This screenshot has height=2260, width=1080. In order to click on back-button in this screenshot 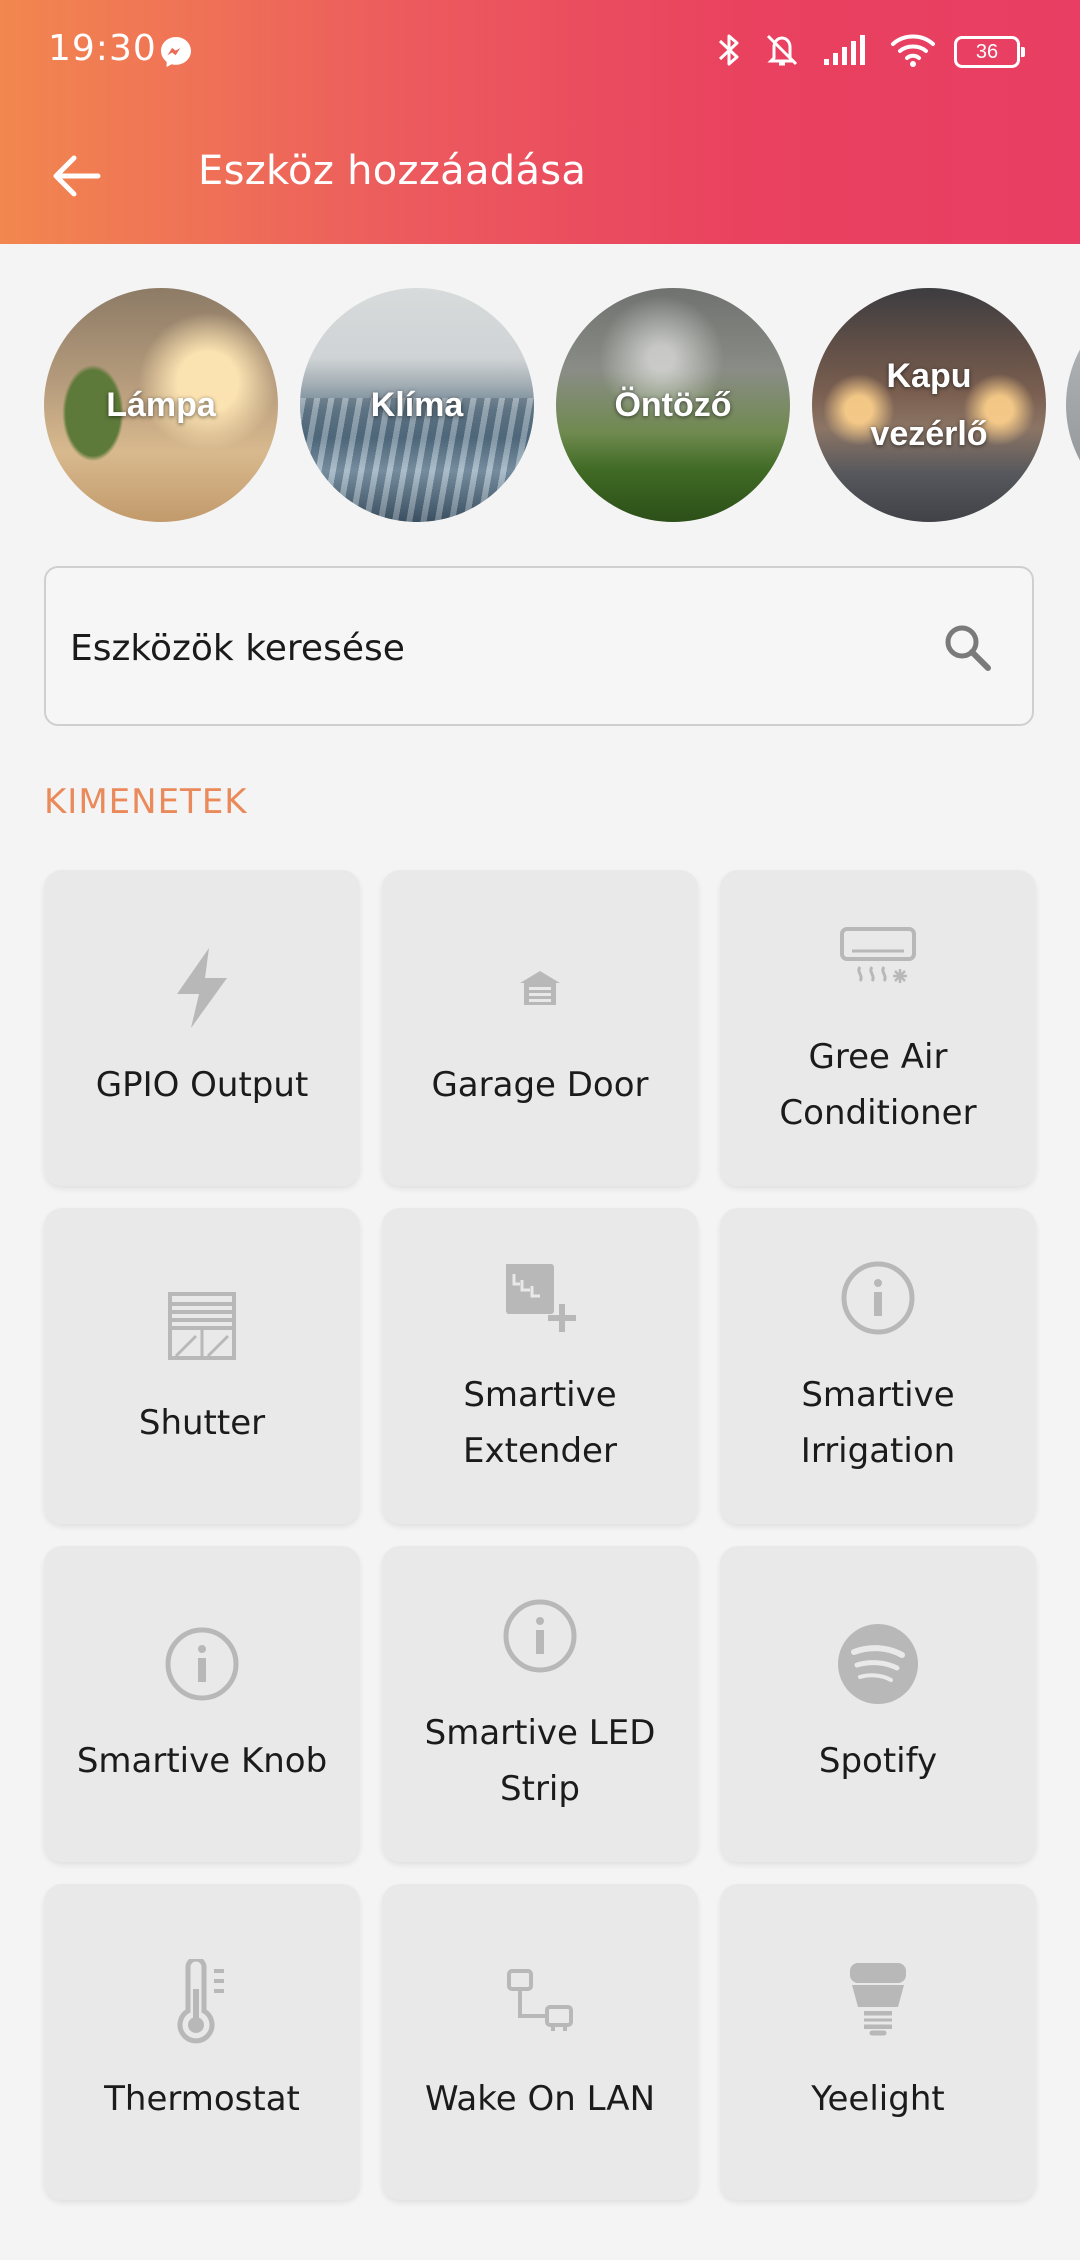, I will do `click(76, 176)`.